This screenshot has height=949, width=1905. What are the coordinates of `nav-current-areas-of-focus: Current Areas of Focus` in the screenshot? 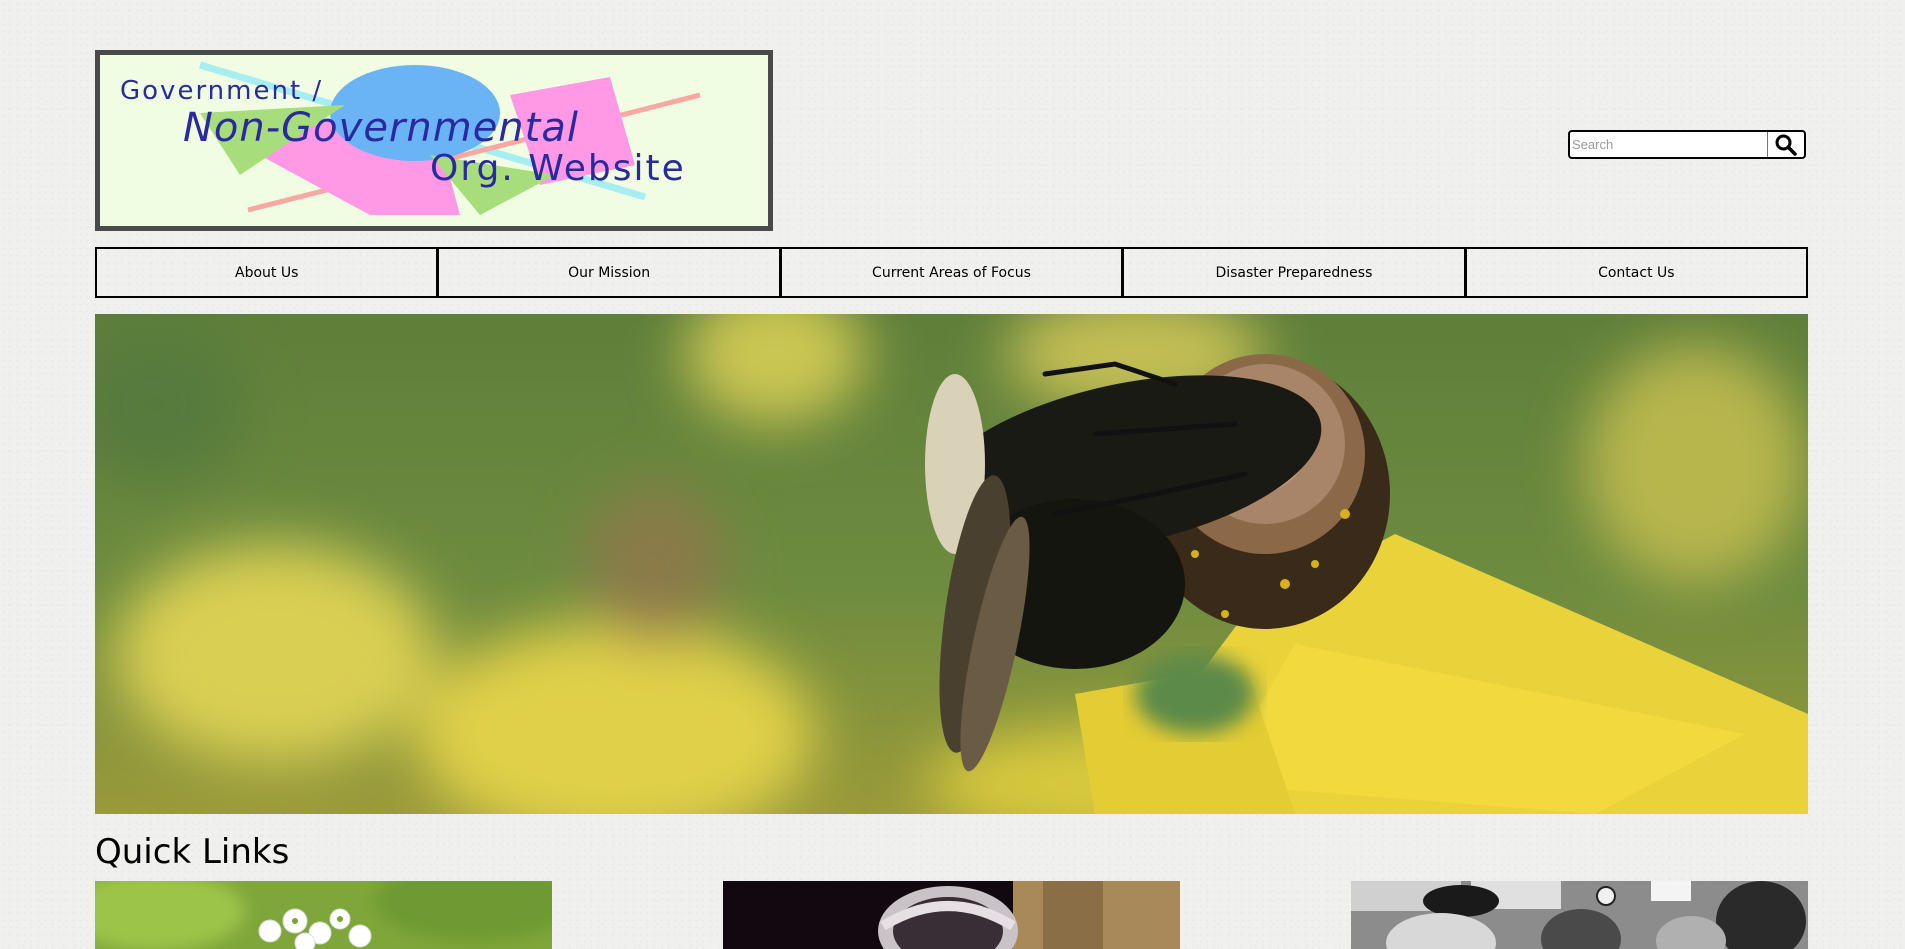 It's located at (951, 272).